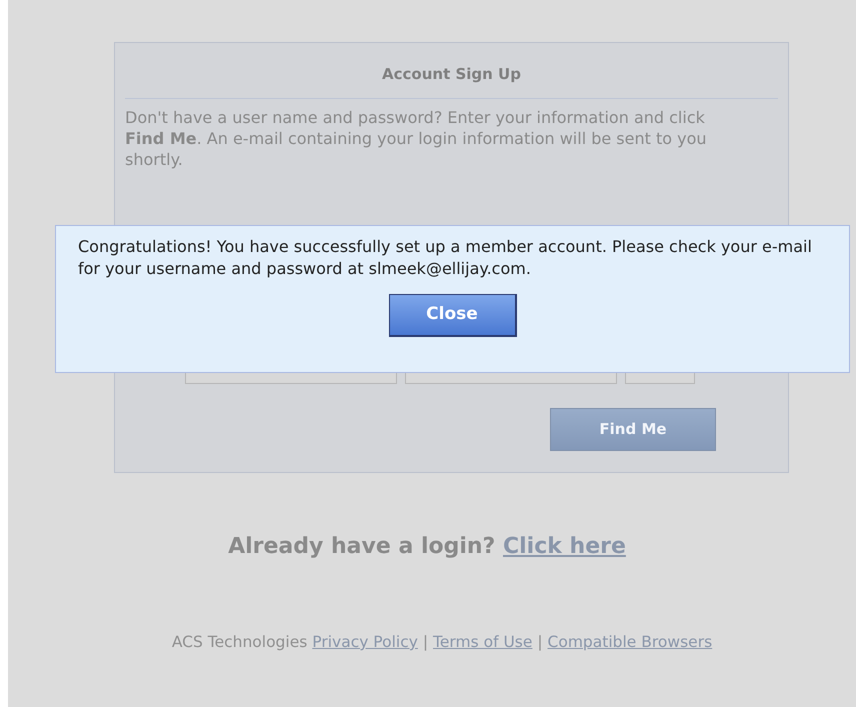 The width and height of the screenshot is (856, 707). What do you see at coordinates (633, 429) in the screenshot?
I see `find-me-button: Find Me` at bounding box center [633, 429].